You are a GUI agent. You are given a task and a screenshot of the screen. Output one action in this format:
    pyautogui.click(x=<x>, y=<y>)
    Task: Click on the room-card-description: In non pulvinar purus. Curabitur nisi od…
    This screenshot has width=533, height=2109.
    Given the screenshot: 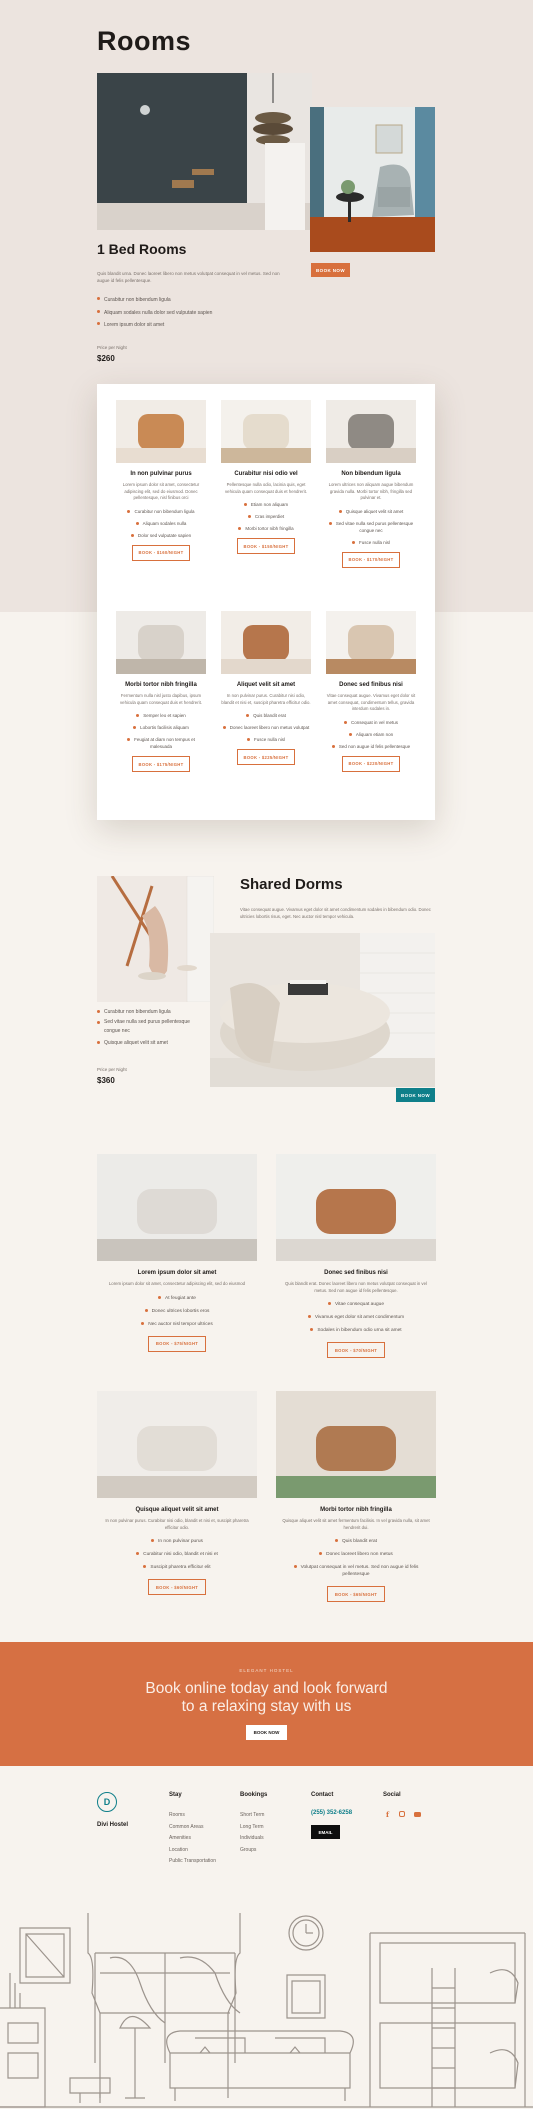 What is the action you would take?
    pyautogui.click(x=266, y=699)
    